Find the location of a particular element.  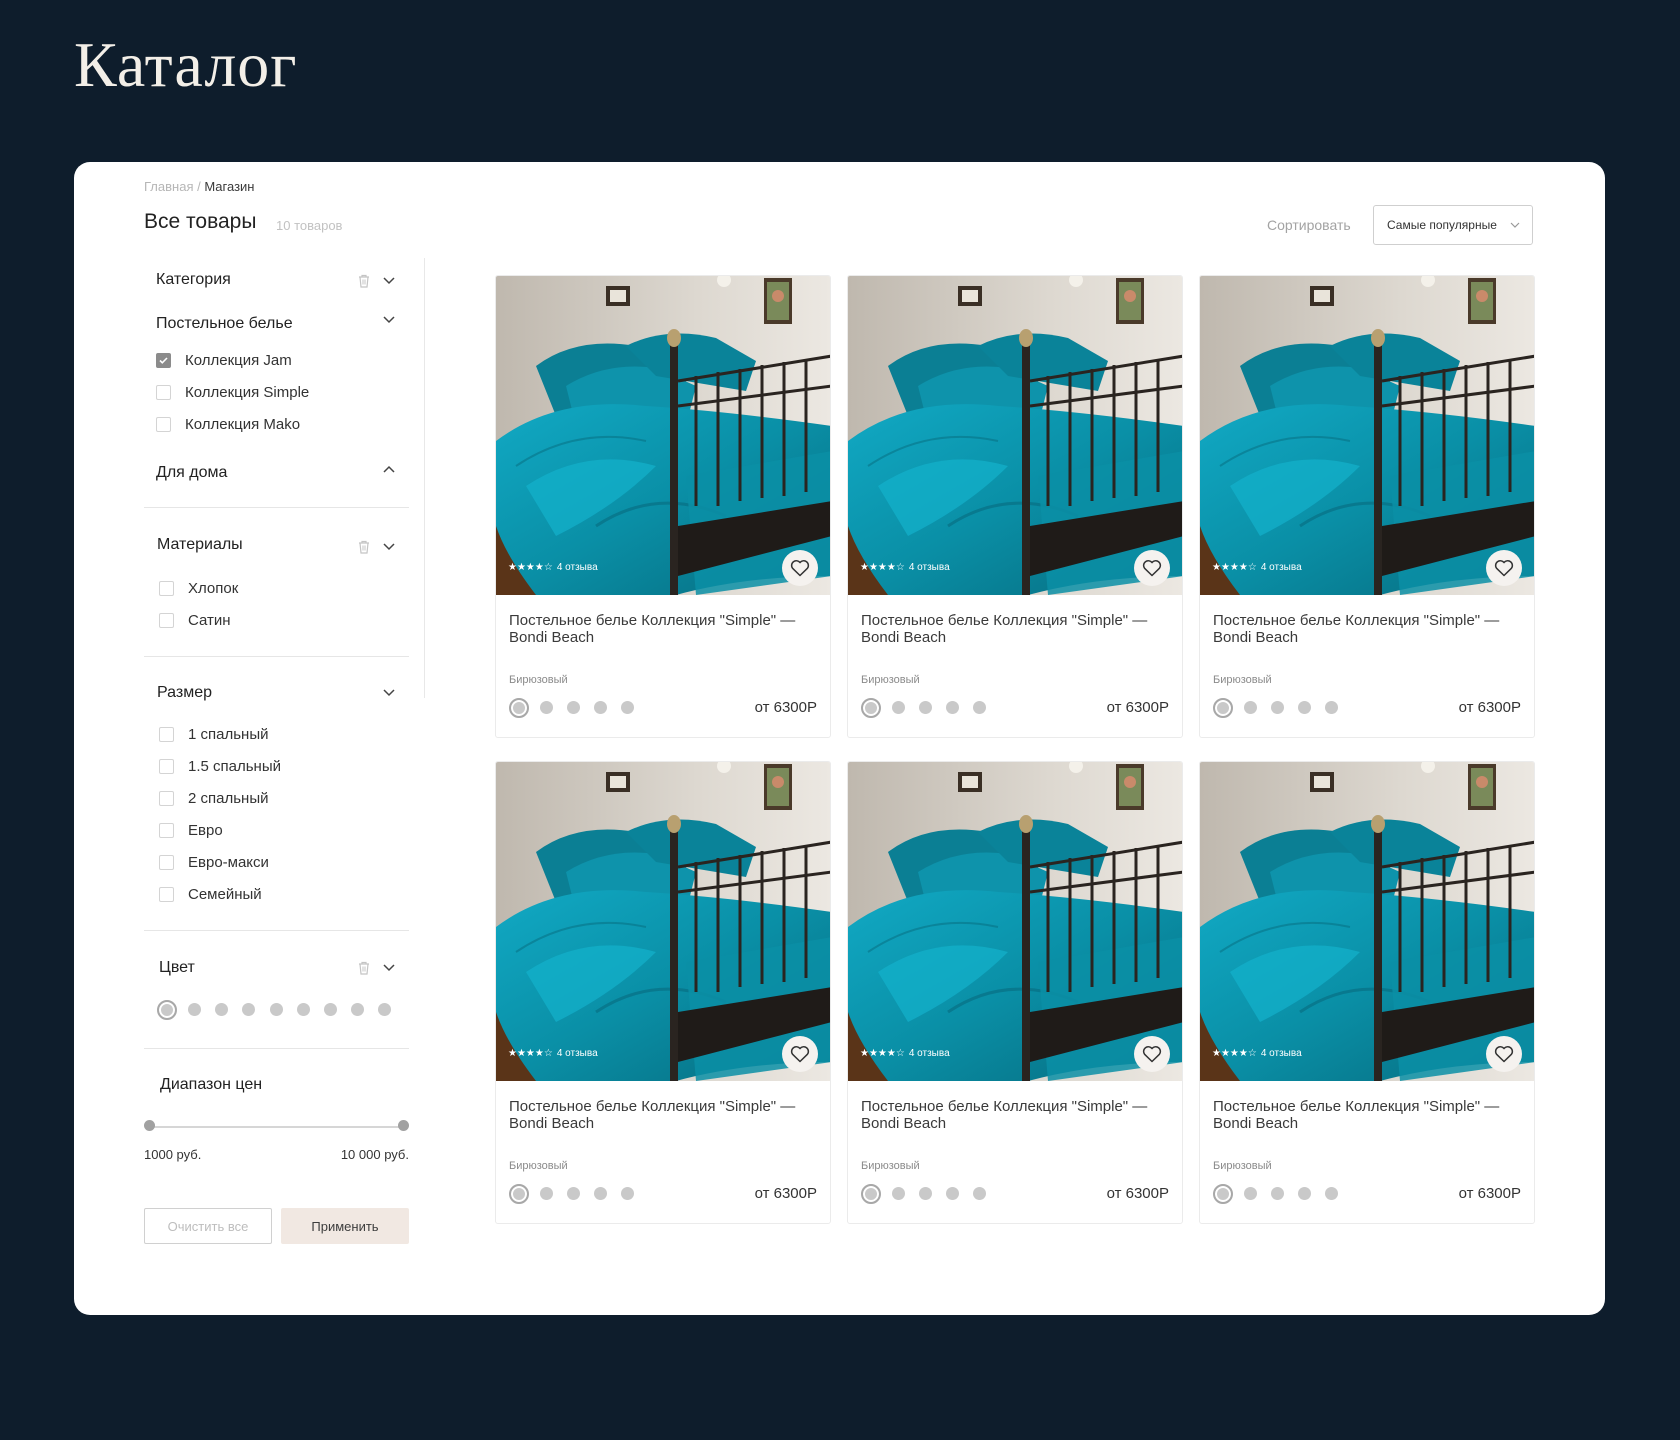

filter-checkbox-row: Коллекция Jam is located at coordinates (224, 360).